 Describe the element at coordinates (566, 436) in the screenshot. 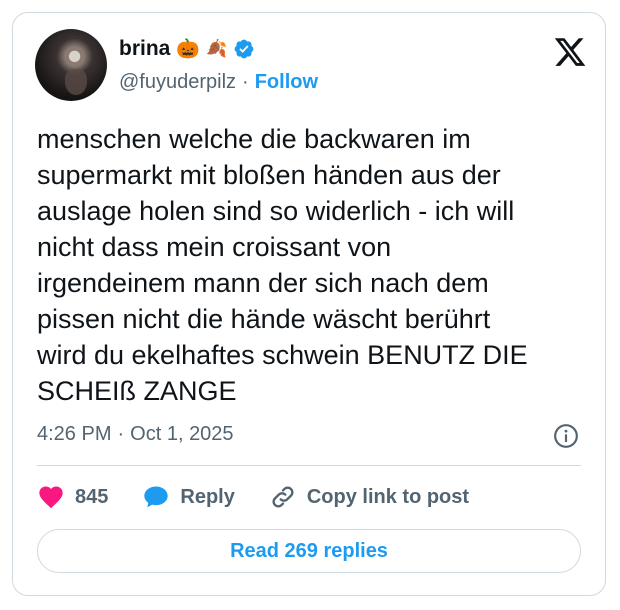

I see `info-icon` at that location.